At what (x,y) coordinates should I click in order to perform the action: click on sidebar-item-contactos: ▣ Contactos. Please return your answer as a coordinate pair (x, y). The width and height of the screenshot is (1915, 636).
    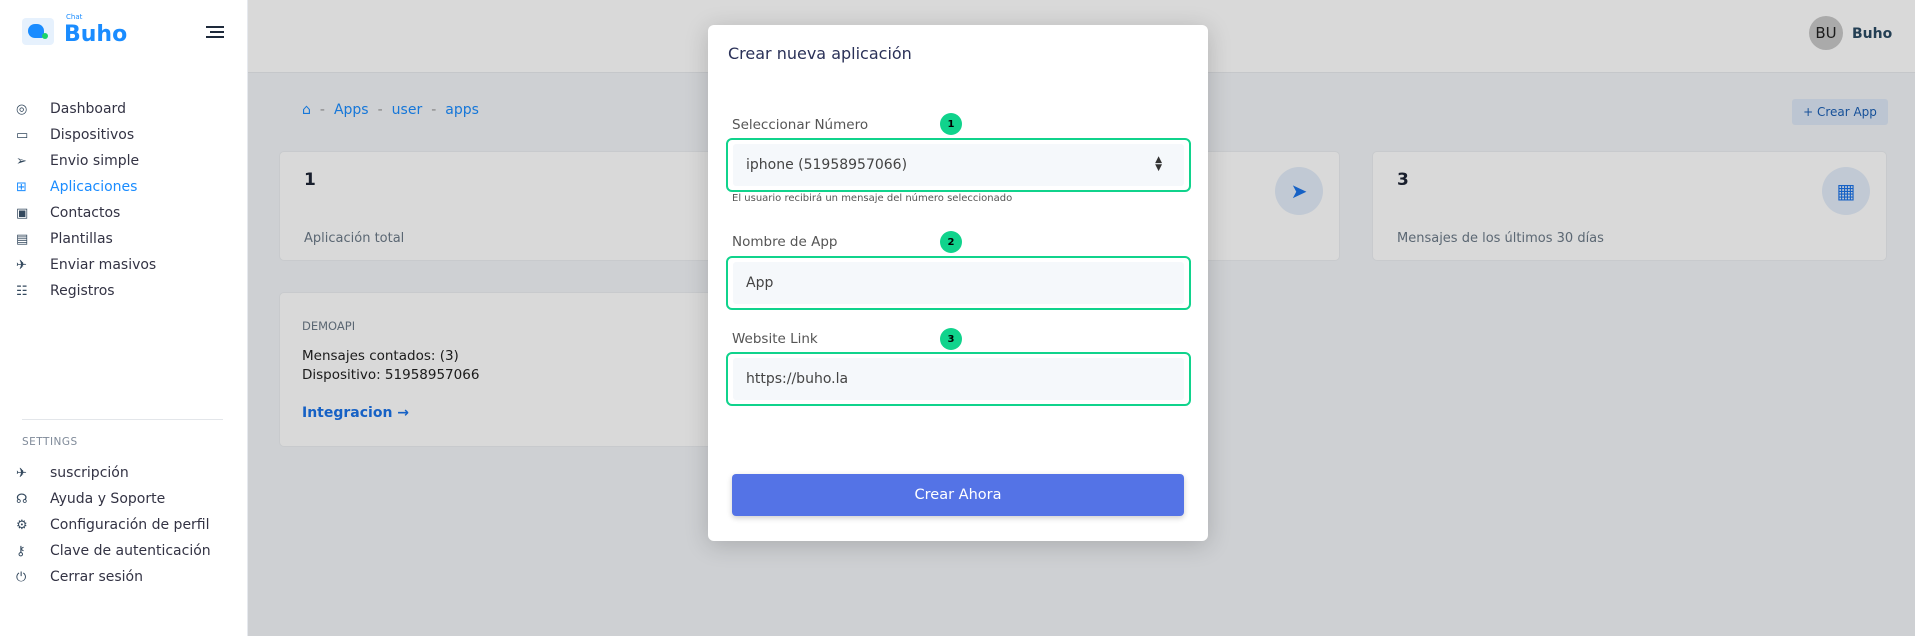
    Looking at the image, I should click on (126, 213).